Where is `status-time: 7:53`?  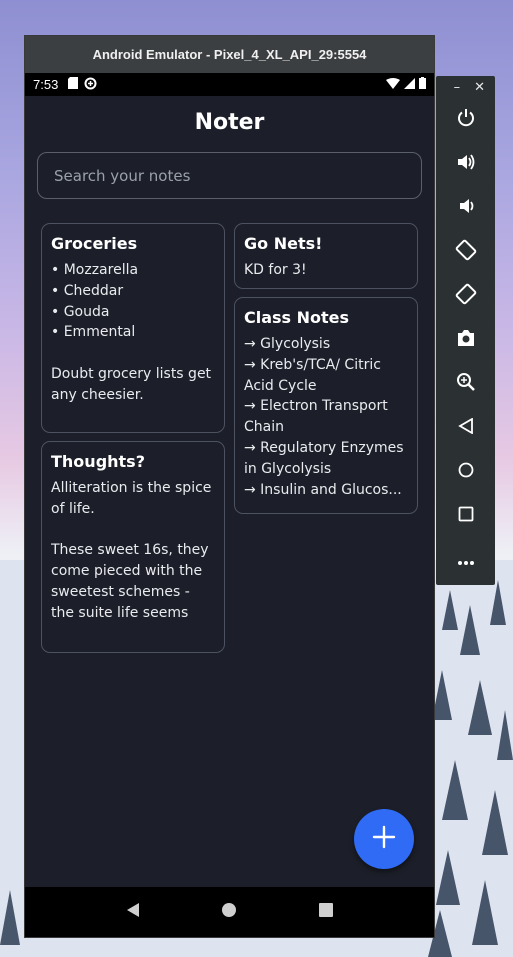
status-time: 7:53 is located at coordinates (46, 84).